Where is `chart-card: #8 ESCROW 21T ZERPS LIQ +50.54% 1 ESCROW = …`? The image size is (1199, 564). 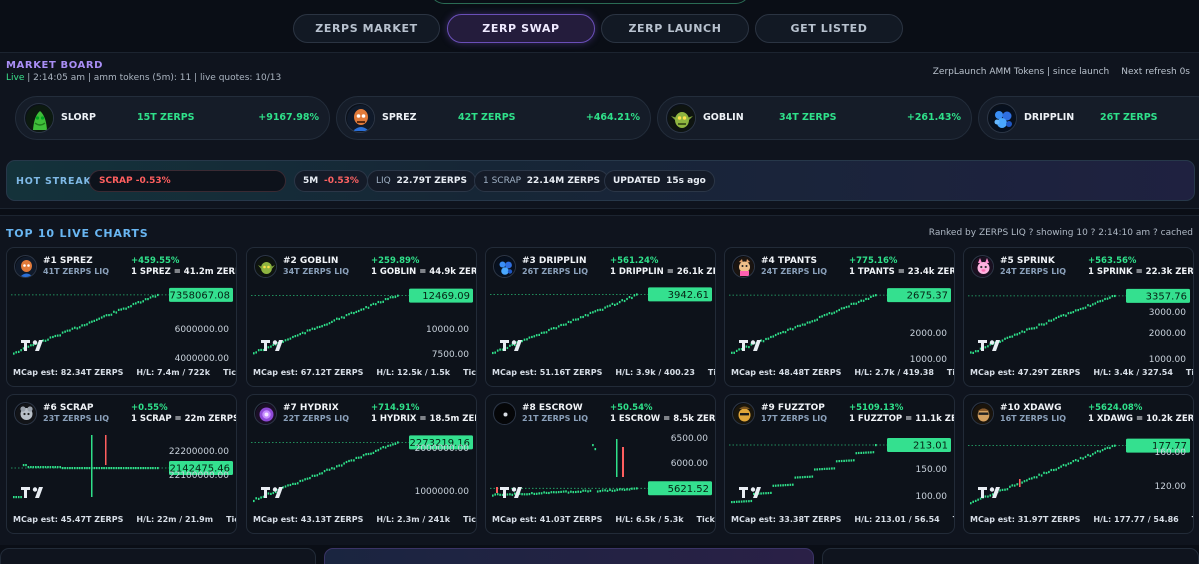 chart-card: #8 ESCROW 21T ZERPS LIQ +50.54% 1 ESCROW = … is located at coordinates (600, 464).